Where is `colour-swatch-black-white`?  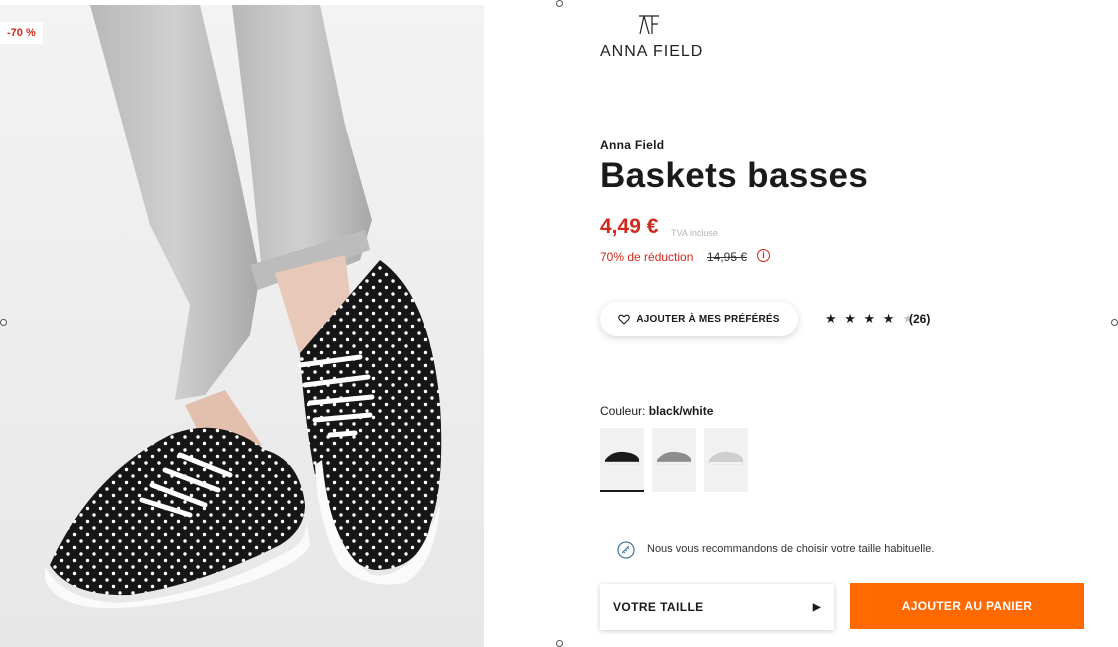
colour-swatch-black-white is located at coordinates (622, 460).